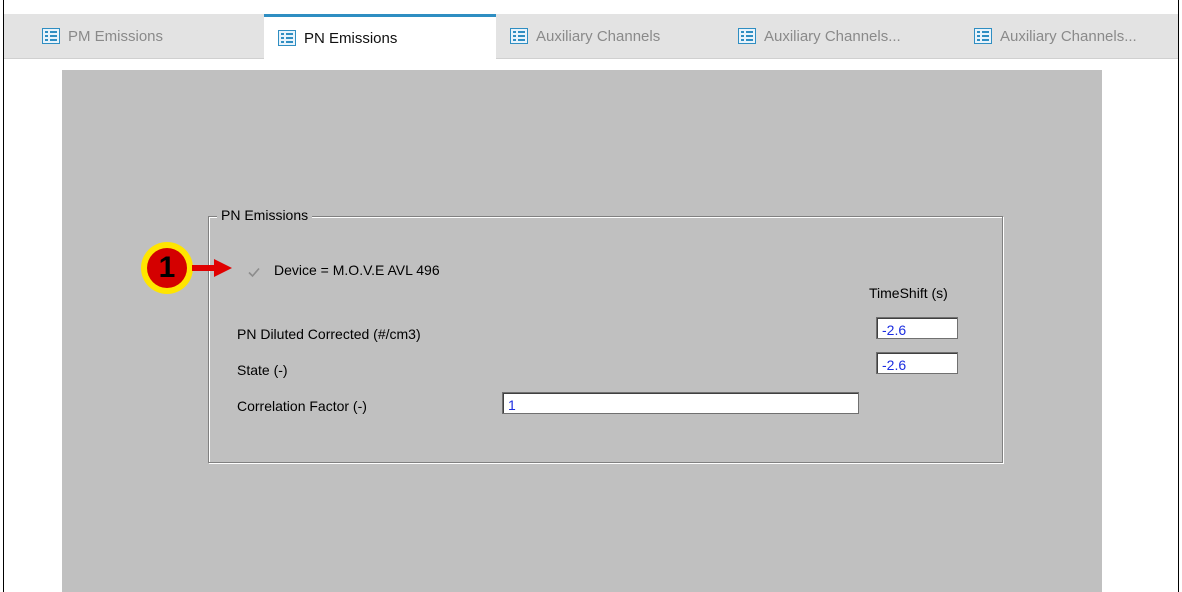  What do you see at coordinates (917, 363) in the screenshot?
I see `state-timeshift-input` at bounding box center [917, 363].